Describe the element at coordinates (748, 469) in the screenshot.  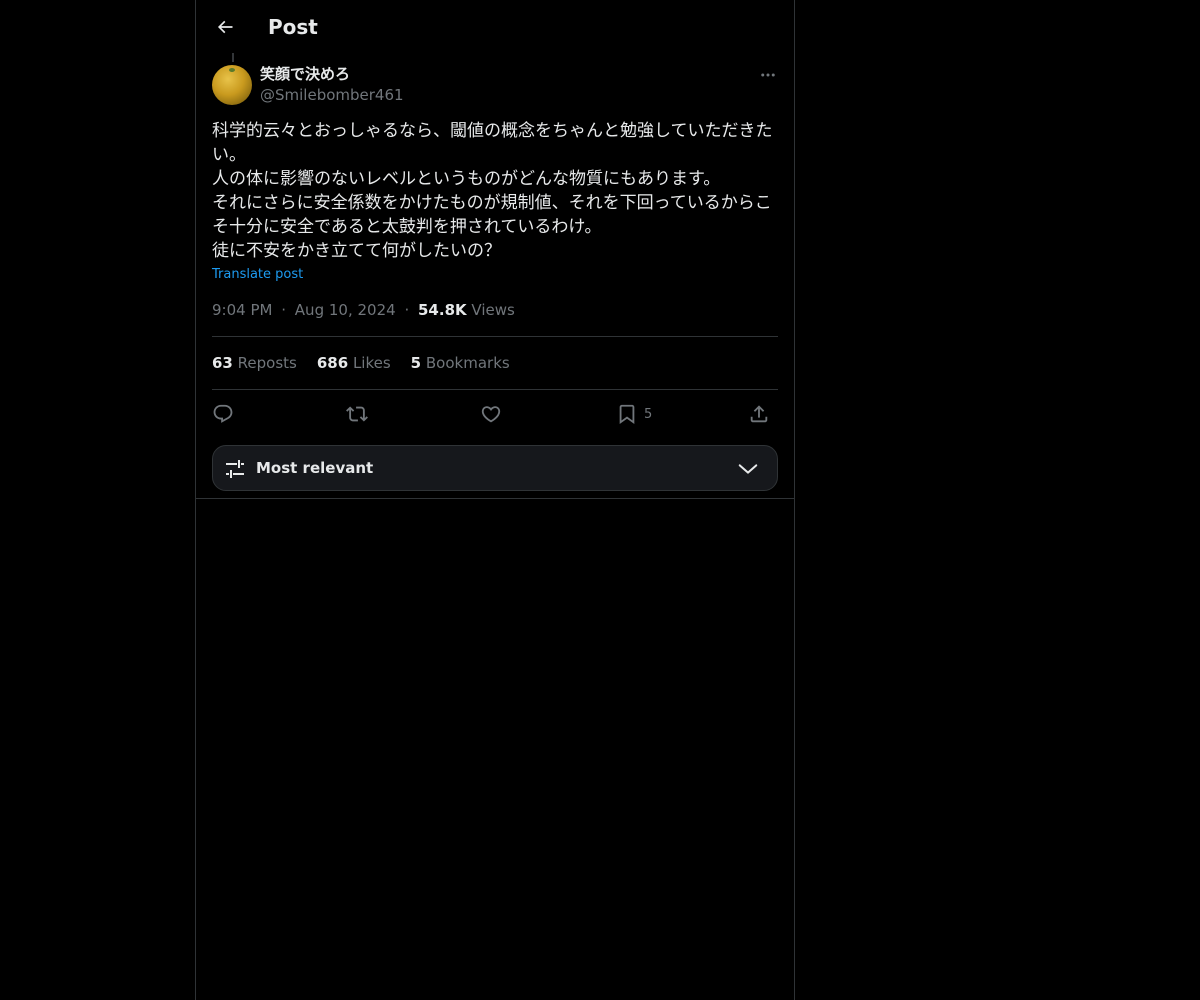
I see `chevron-down-icon` at that location.